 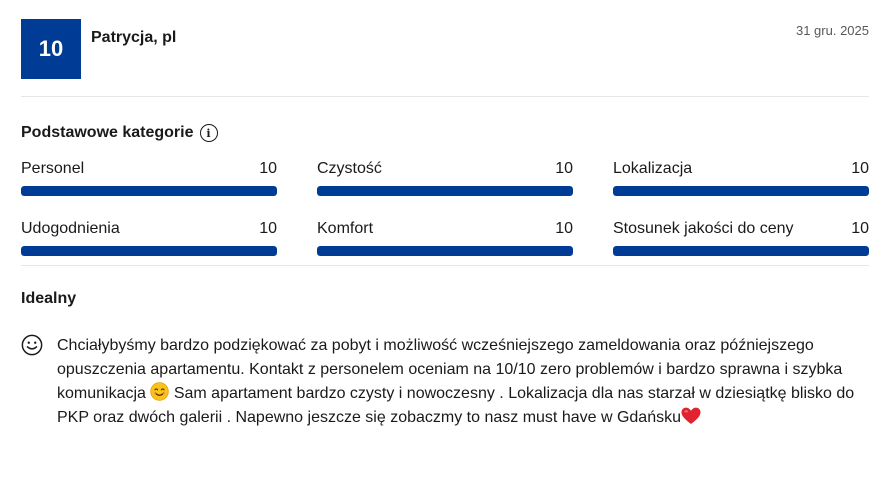 What do you see at coordinates (33, 382) in the screenshot?
I see `smiley-face-icon` at bounding box center [33, 382].